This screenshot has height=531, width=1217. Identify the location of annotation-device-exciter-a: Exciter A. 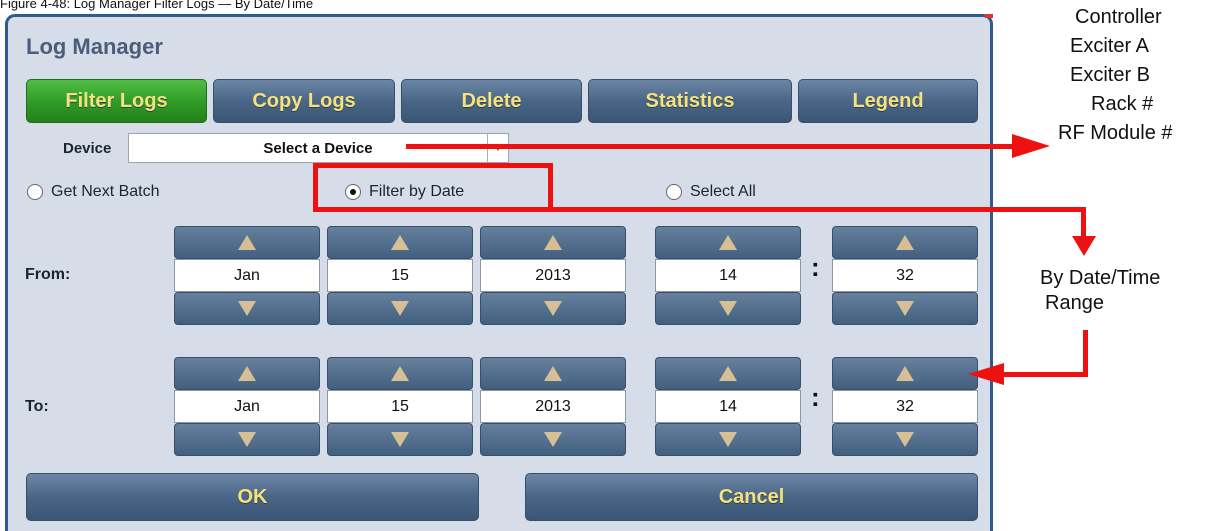
(1109, 46).